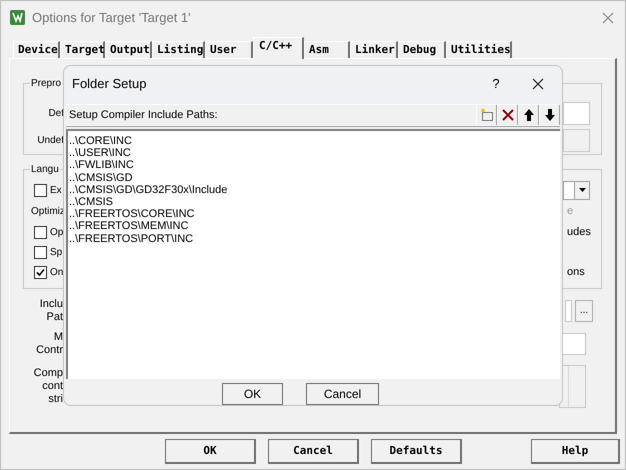 This screenshot has width=626, height=470. What do you see at coordinates (52, 386) in the screenshot?
I see `field-label: cont` at bounding box center [52, 386].